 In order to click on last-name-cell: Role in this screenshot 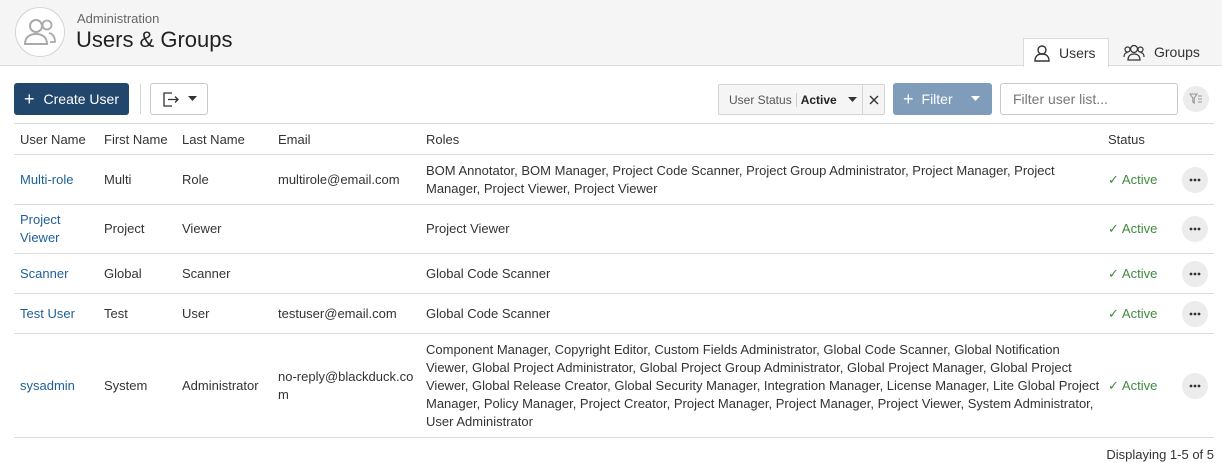, I will do `click(224, 179)`.